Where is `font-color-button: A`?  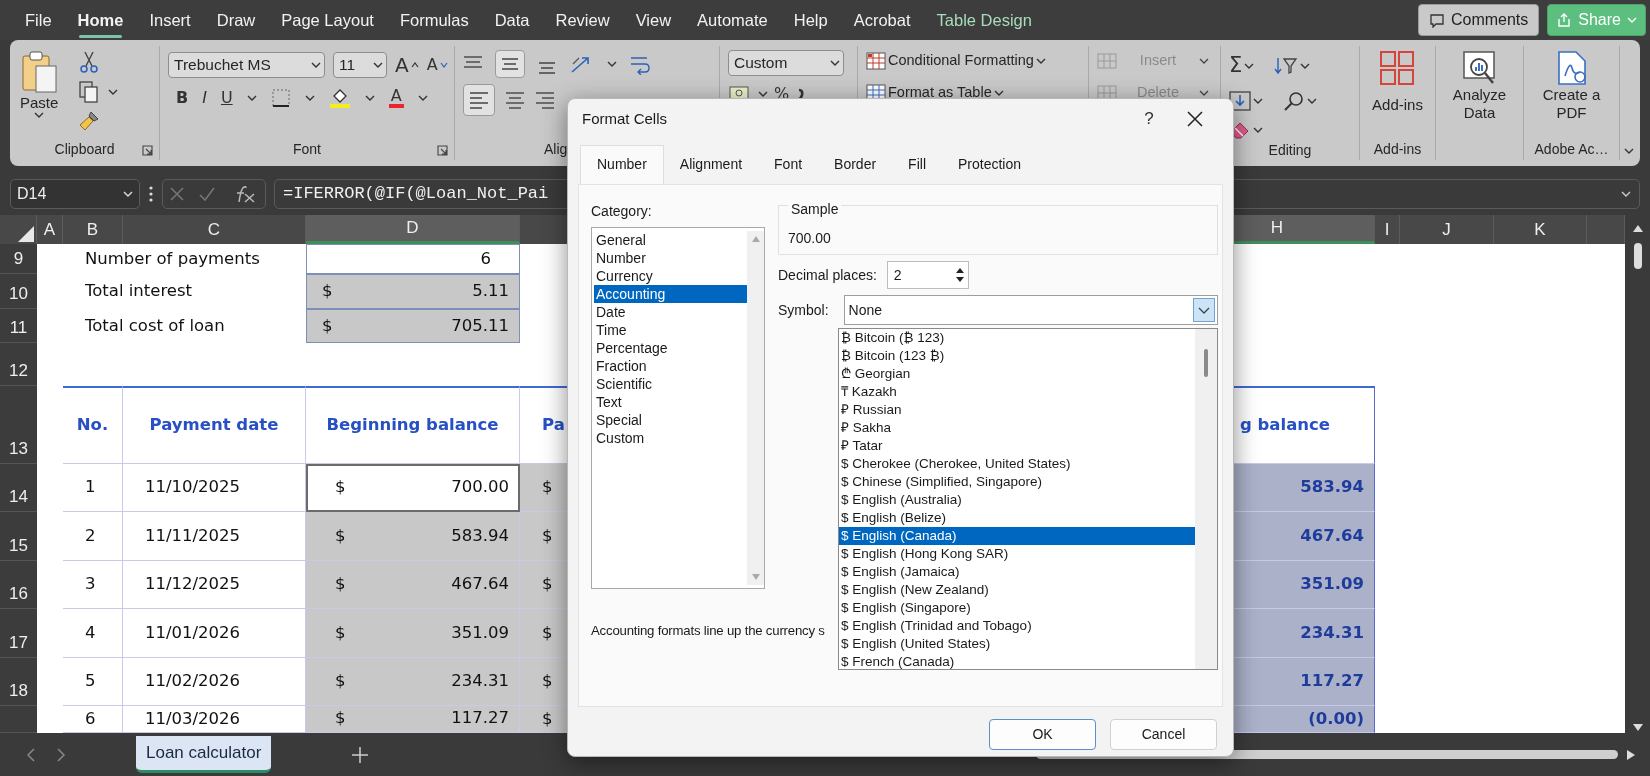 font-color-button: A is located at coordinates (396, 98).